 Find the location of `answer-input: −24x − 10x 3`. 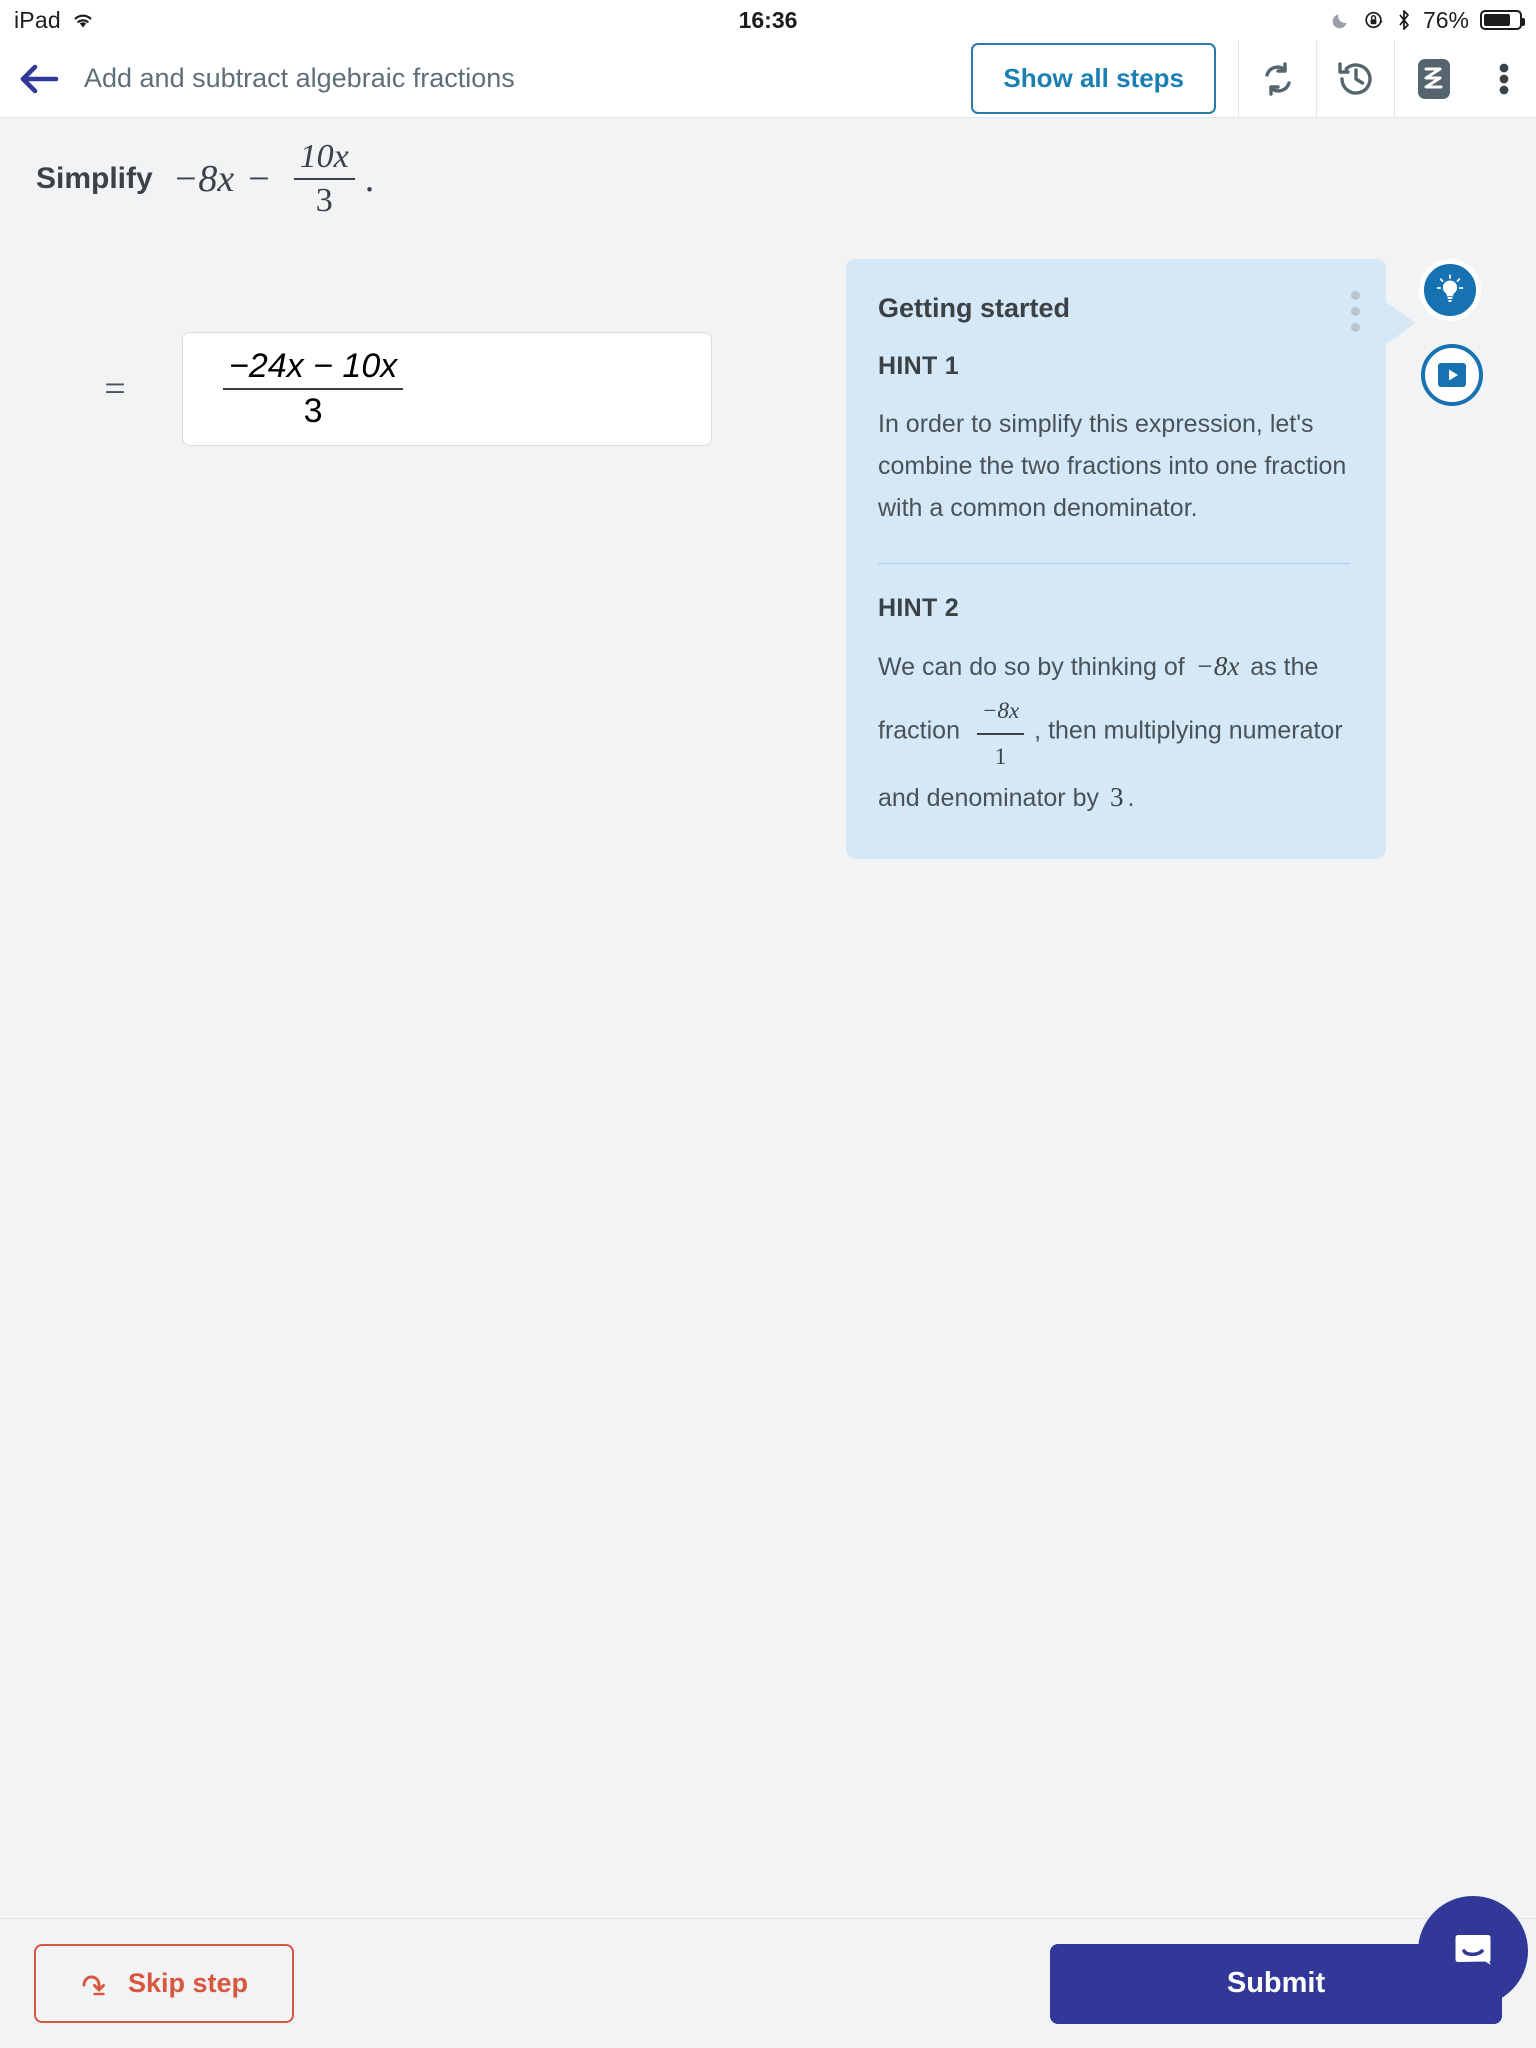

answer-input: −24x − 10x 3 is located at coordinates (447, 389).